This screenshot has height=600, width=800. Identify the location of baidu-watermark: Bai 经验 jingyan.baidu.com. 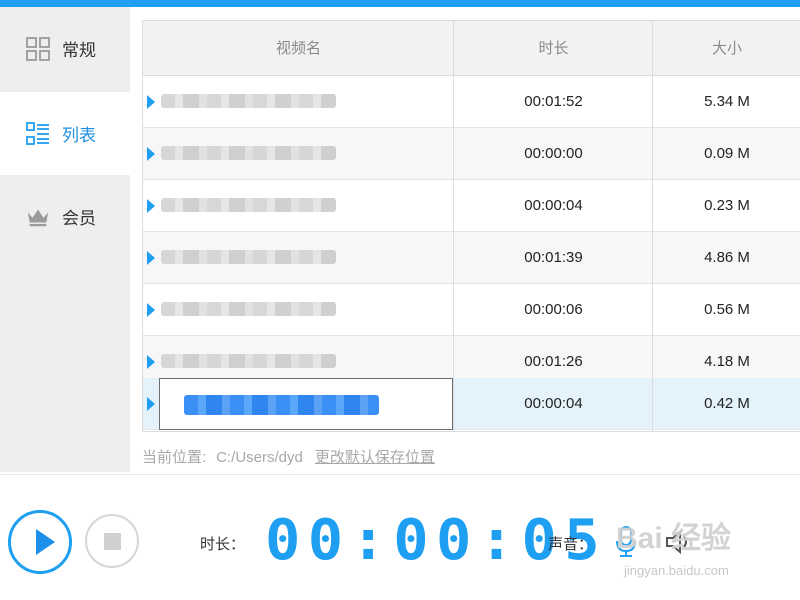
(708, 551).